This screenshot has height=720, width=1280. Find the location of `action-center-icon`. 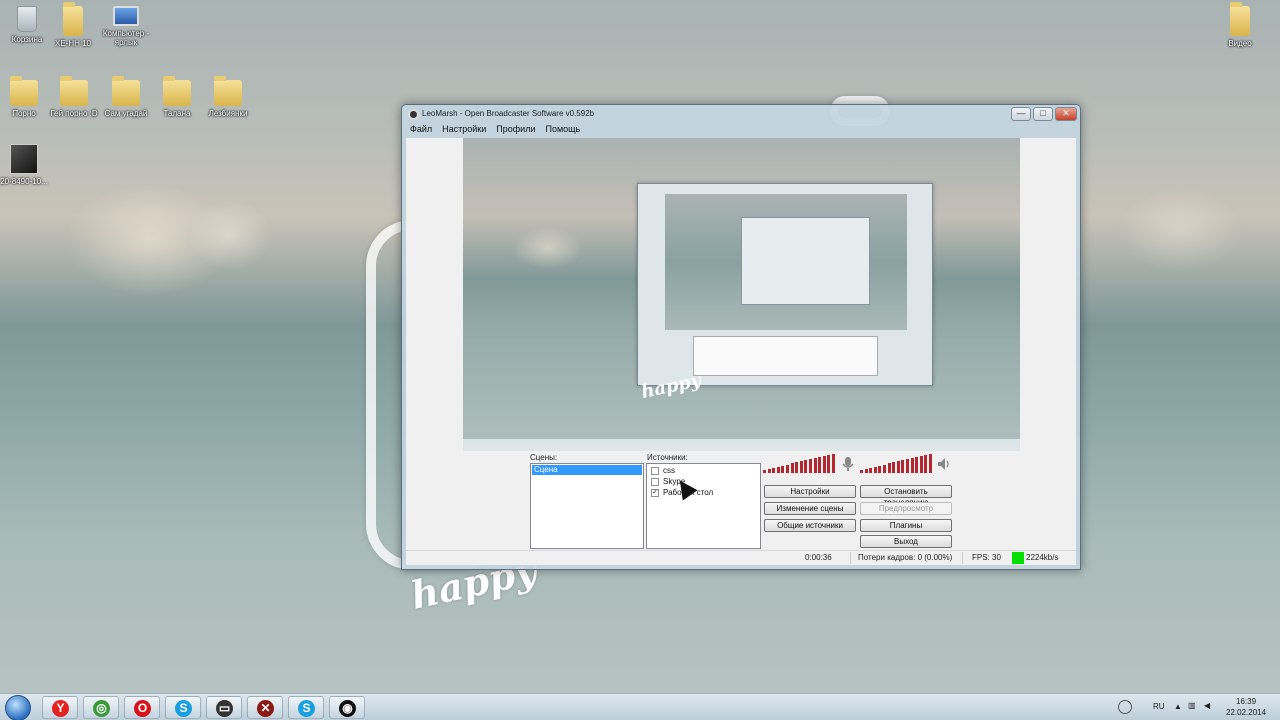

action-center-icon is located at coordinates (1125, 707).